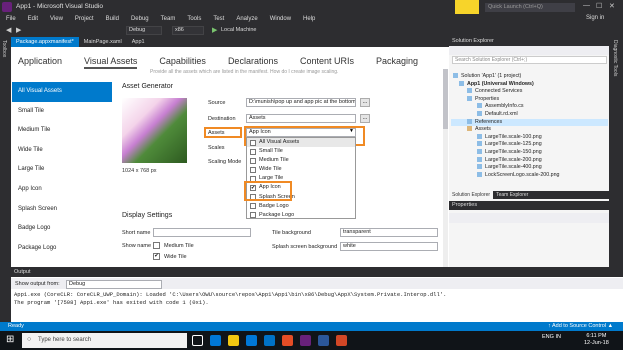 The height and width of the screenshot is (350, 623). Describe the element at coordinates (301, 160) in the screenshot. I see `dd-medium-tile: Medium Tile` at that location.